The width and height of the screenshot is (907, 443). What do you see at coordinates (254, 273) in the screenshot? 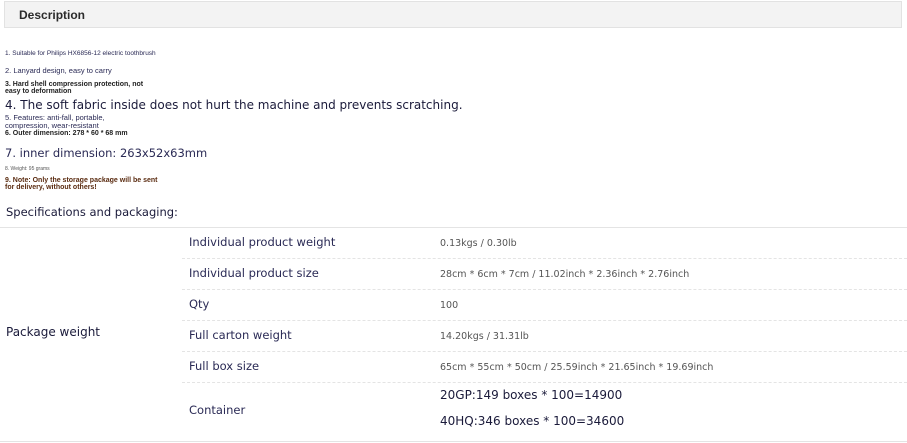
I see `spec-label: Individual product size` at bounding box center [254, 273].